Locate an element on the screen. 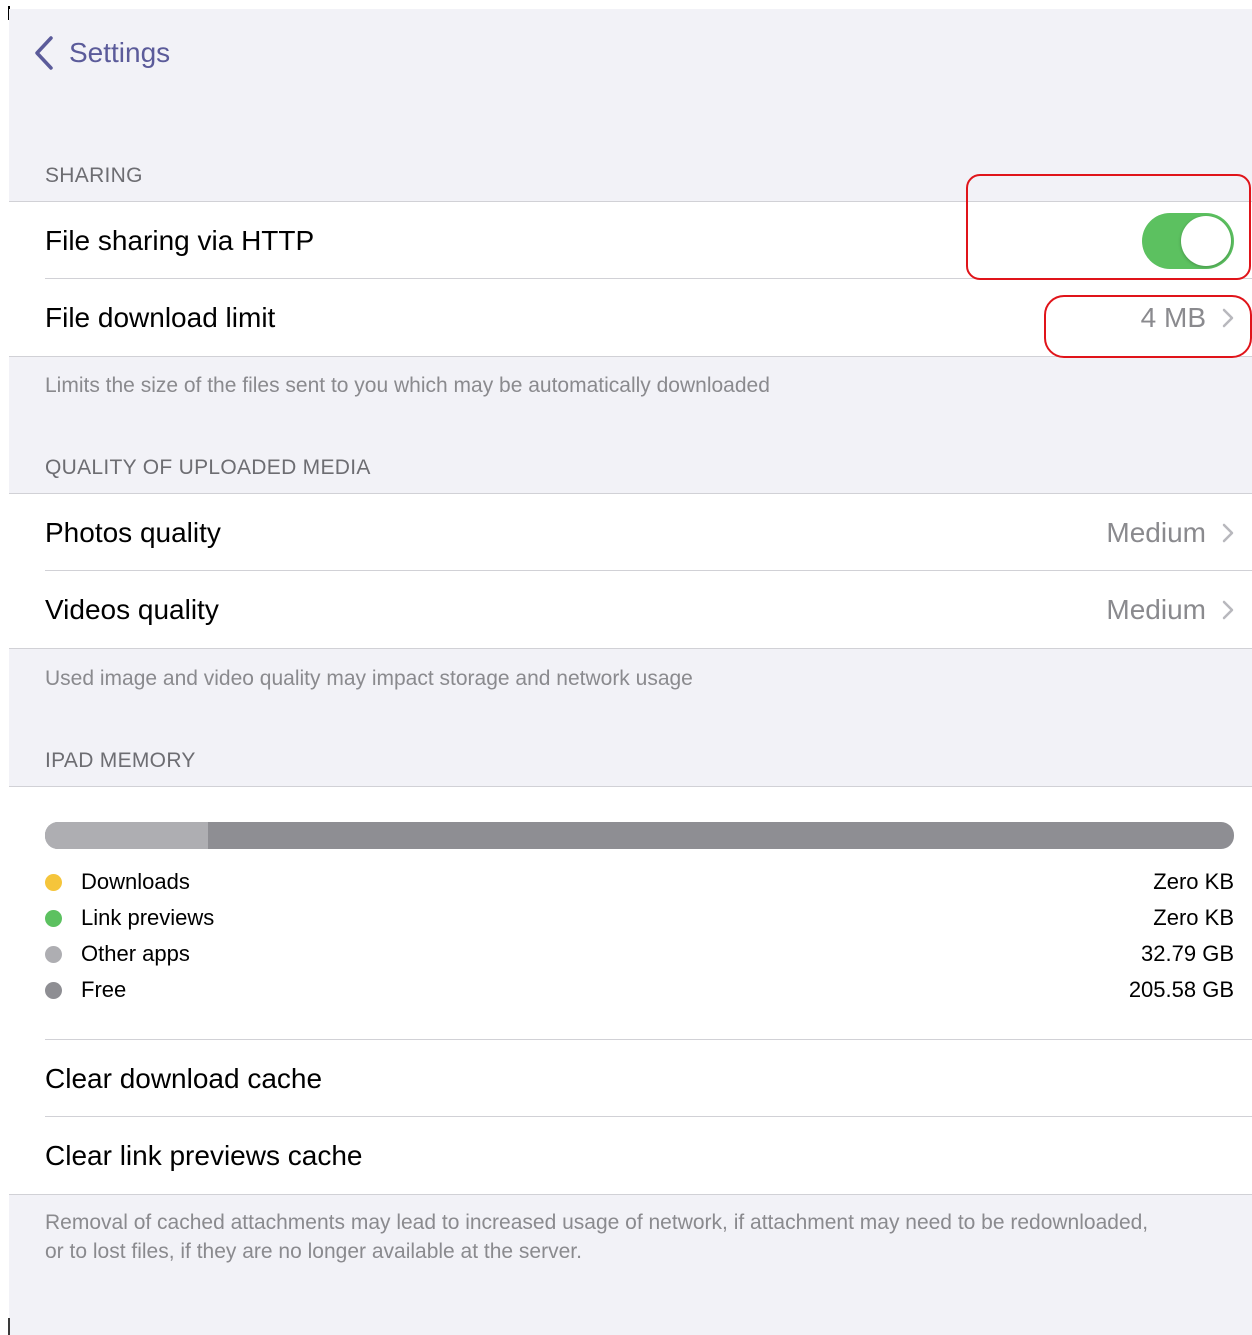  videos-quality-value: Medium is located at coordinates (1156, 609).